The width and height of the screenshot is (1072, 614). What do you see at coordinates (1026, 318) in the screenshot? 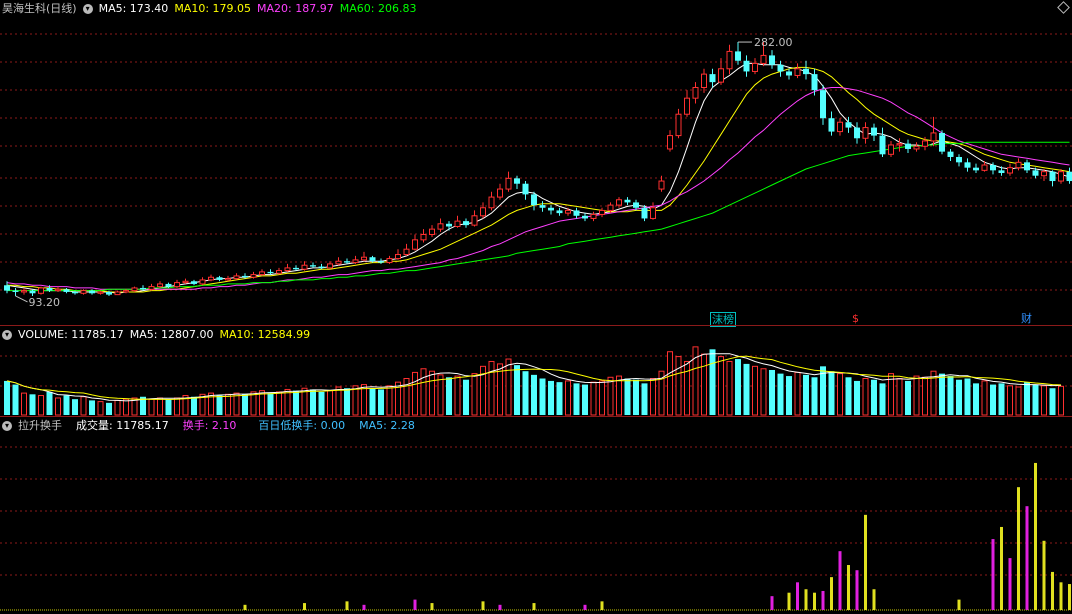
I see `event-marker-finance: 财` at bounding box center [1026, 318].